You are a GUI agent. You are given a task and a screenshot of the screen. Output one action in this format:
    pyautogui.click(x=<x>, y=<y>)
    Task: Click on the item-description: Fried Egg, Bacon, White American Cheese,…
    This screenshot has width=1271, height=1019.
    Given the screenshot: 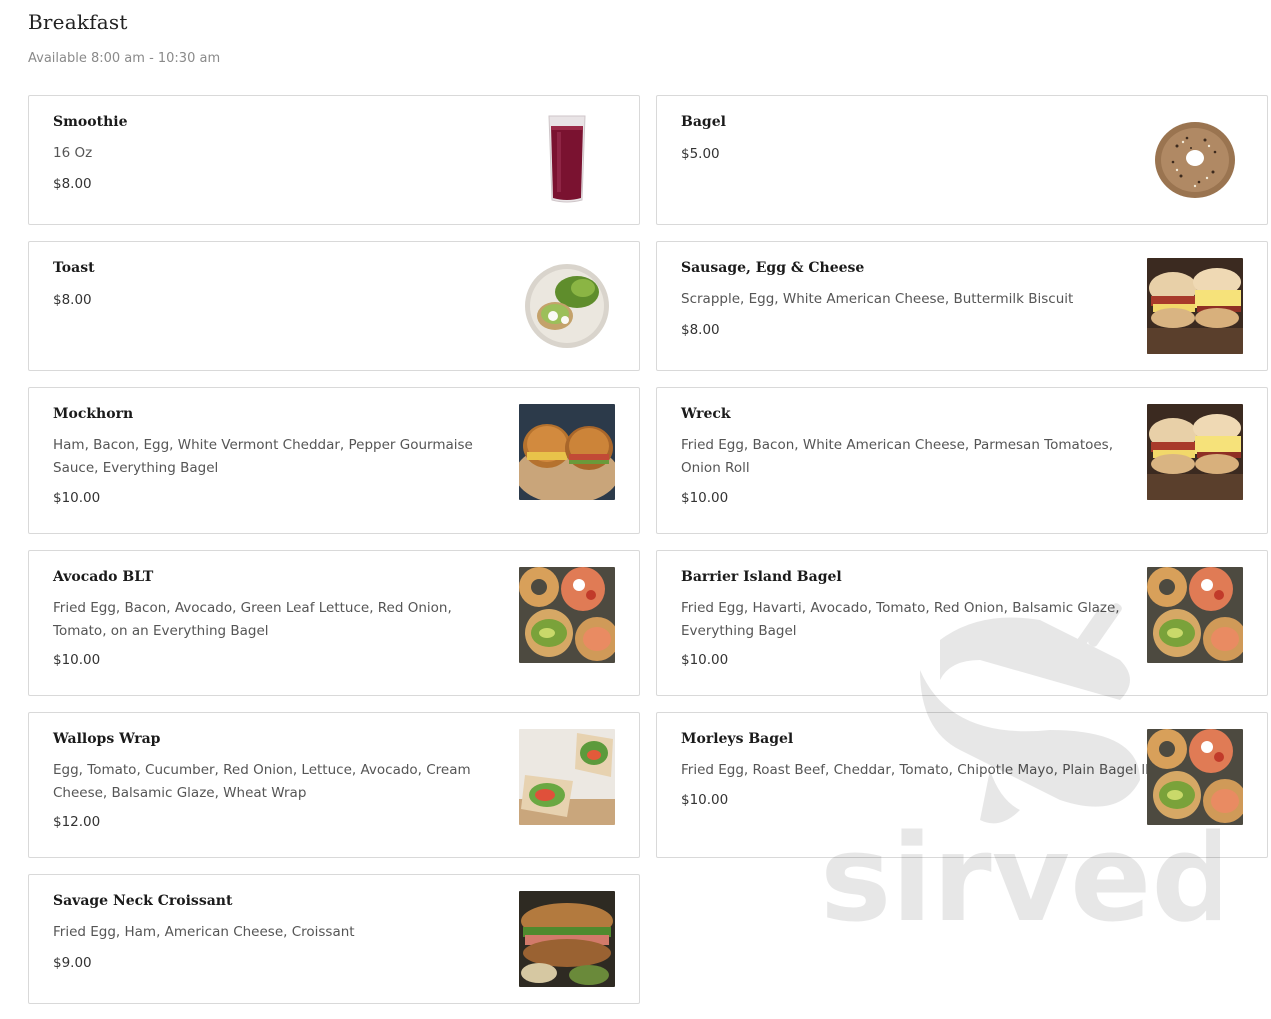 What is the action you would take?
    pyautogui.click(x=897, y=456)
    